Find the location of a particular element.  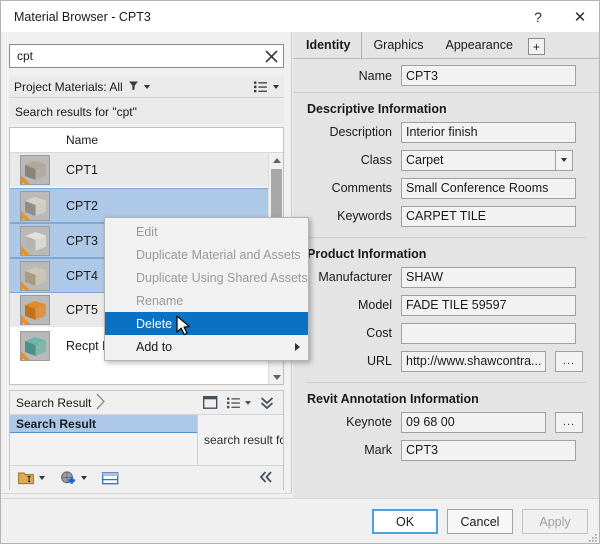

field-value-description: Interior finish is located at coordinates (488, 132).